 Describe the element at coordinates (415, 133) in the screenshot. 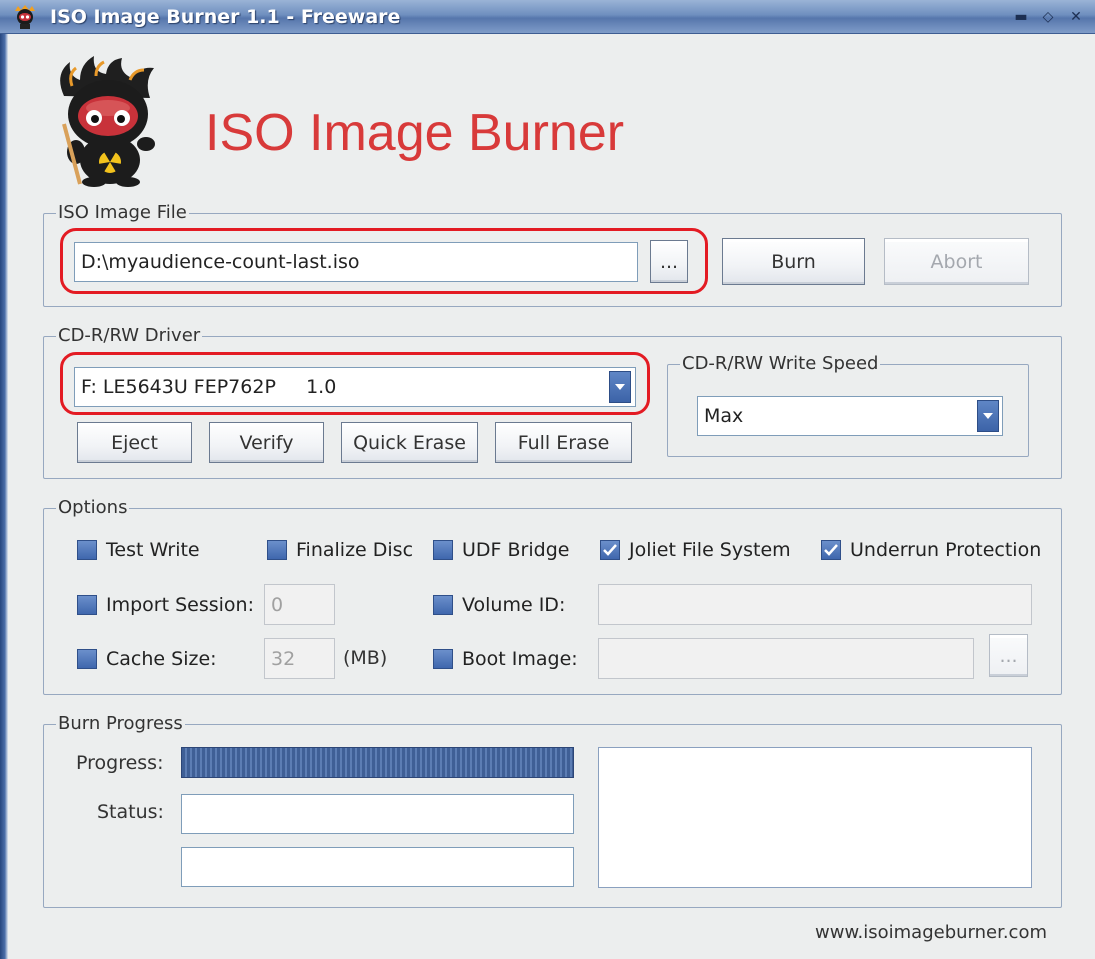

I see `app-title: ISO Image Burner` at that location.